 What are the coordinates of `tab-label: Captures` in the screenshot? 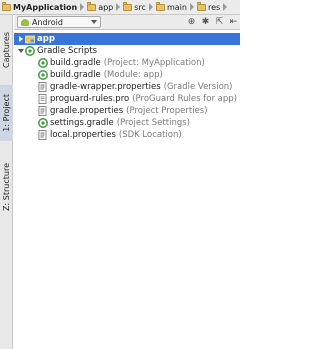 It's located at (6, 50).